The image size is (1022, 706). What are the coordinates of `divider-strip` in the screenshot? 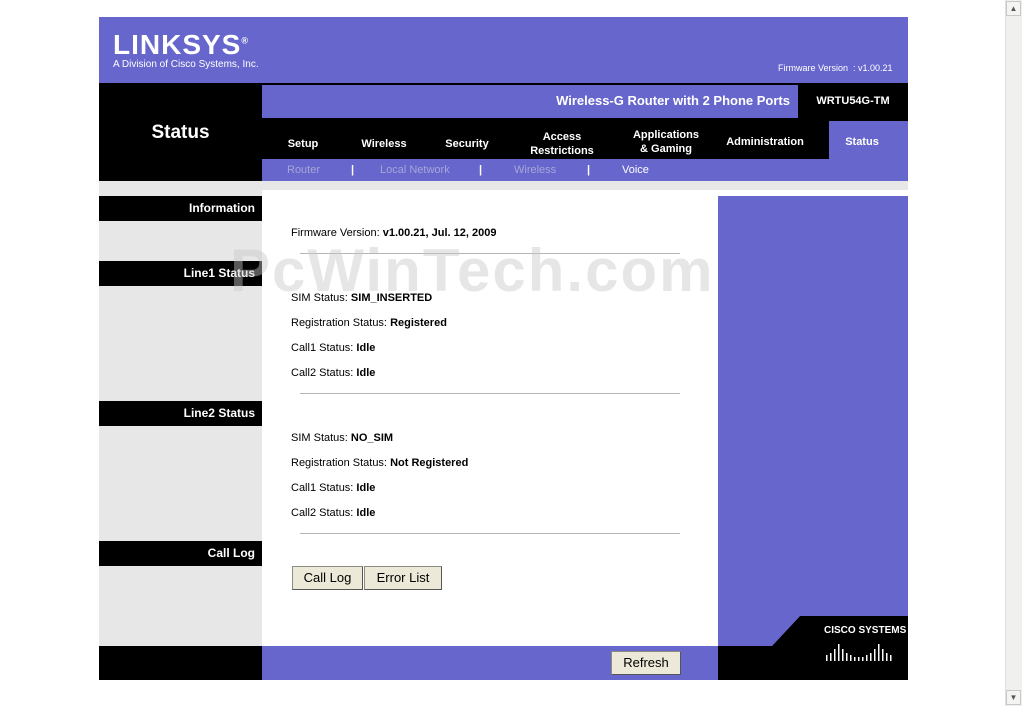 It's located at (503, 185).